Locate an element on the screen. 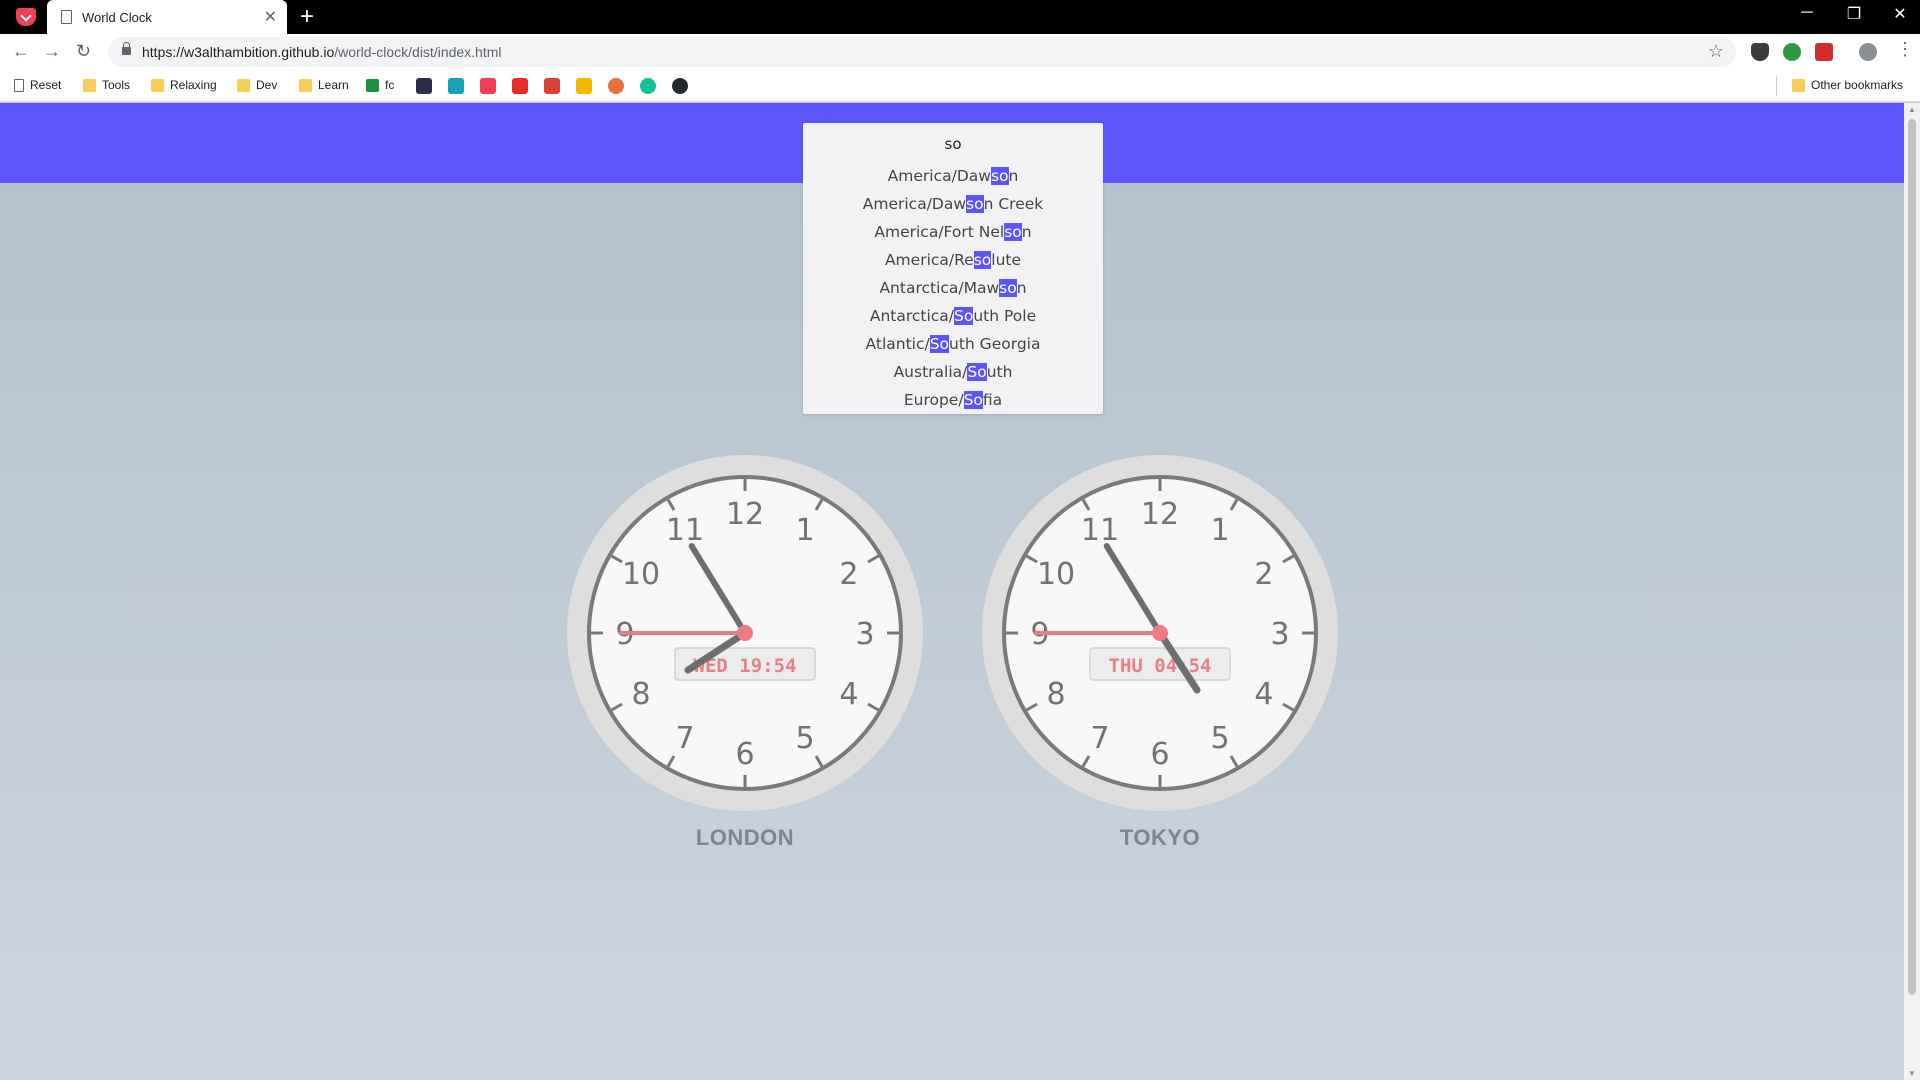  bookmark-reset: Reset is located at coordinates (37, 85).